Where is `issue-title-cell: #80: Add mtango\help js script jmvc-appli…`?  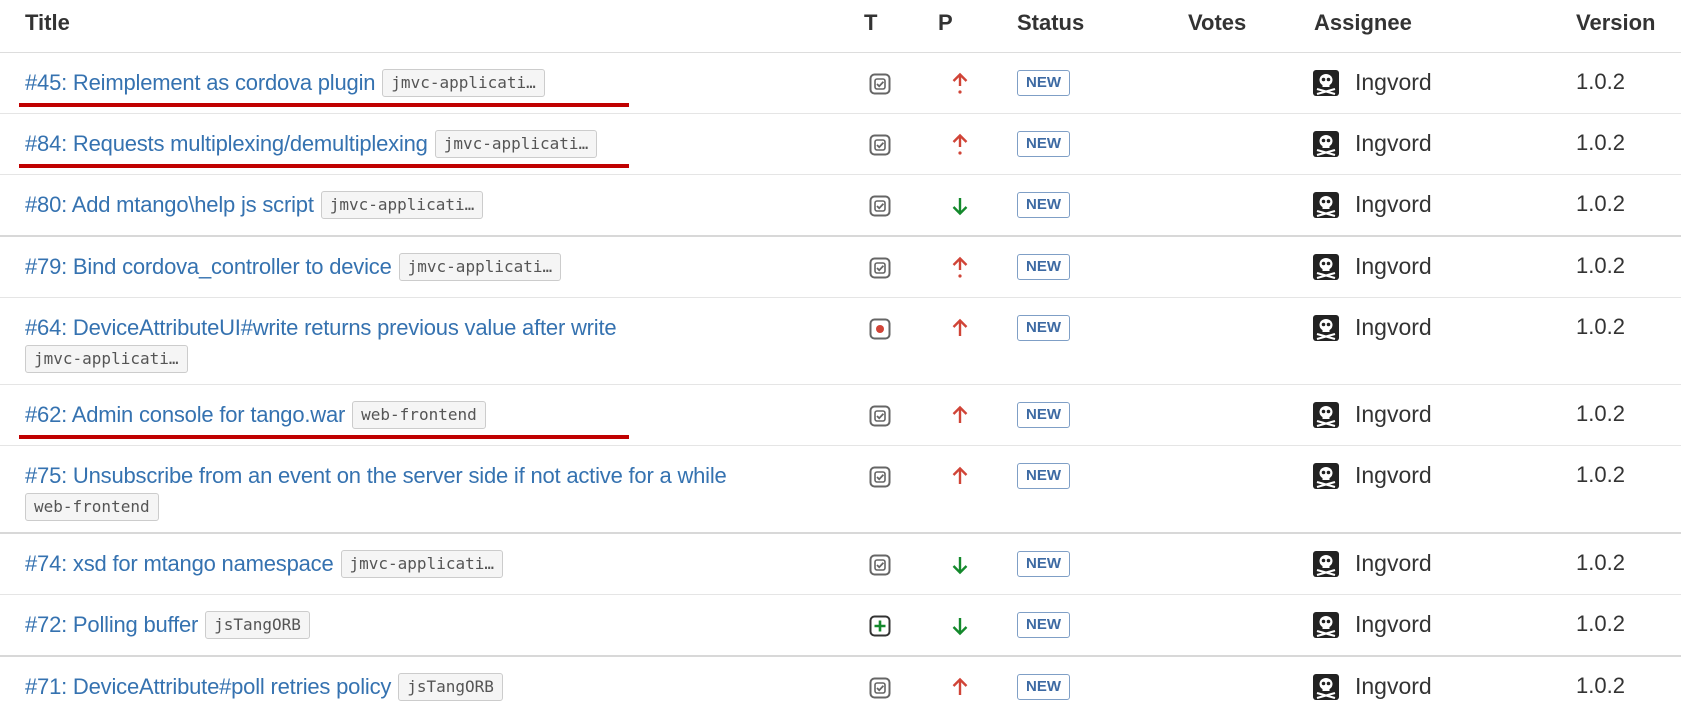
issue-title-cell: #80: Add mtango\help js script jmvc-appli… is located at coordinates (435, 205).